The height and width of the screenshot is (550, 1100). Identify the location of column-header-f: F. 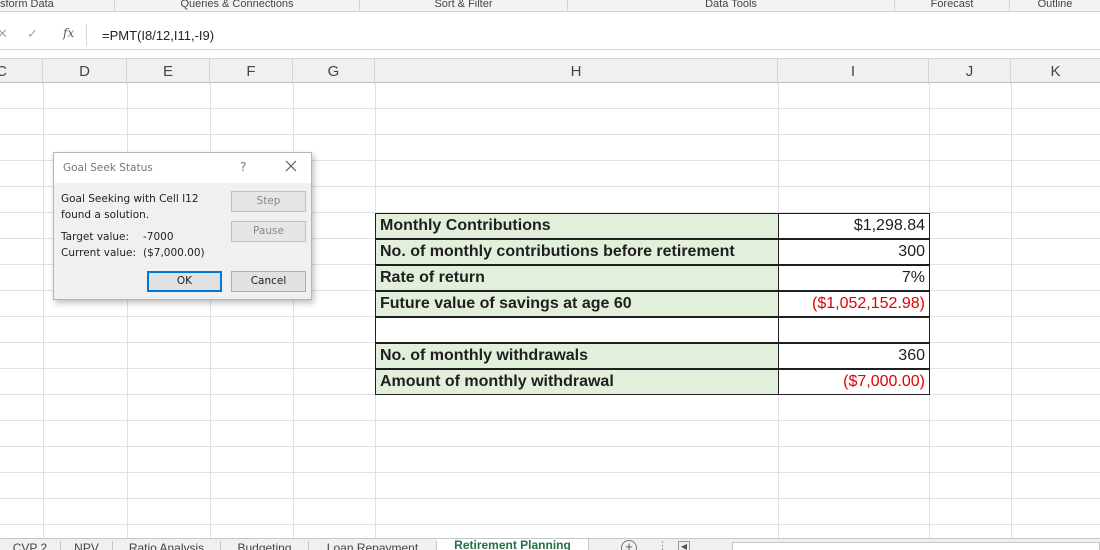
(251, 71).